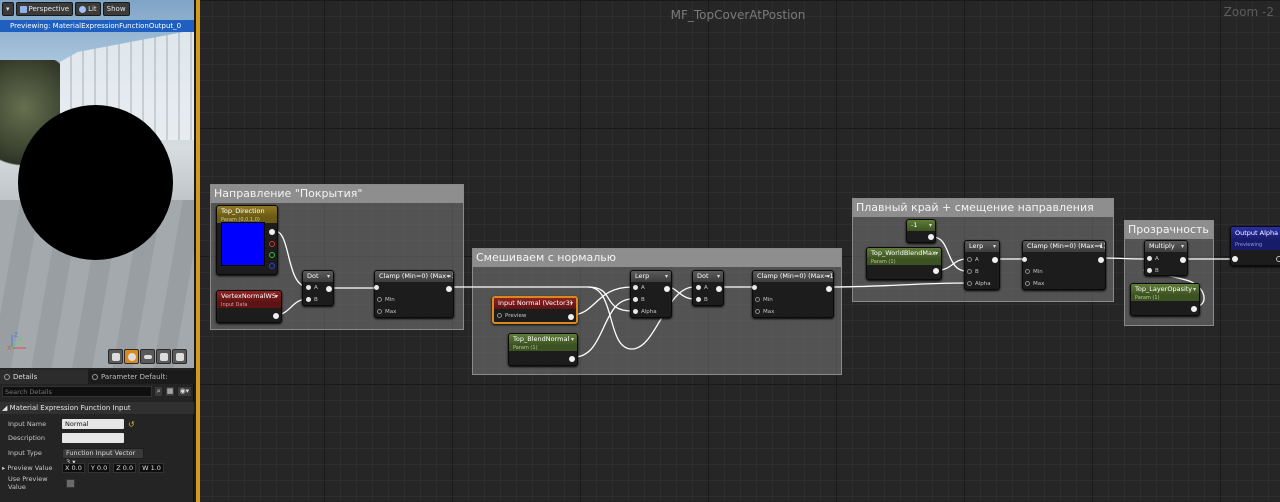 Image resolution: width=1280 pixels, height=502 pixels. What do you see at coordinates (170, 391) in the screenshot?
I see `property-matrix-icon: ▦` at bounding box center [170, 391].